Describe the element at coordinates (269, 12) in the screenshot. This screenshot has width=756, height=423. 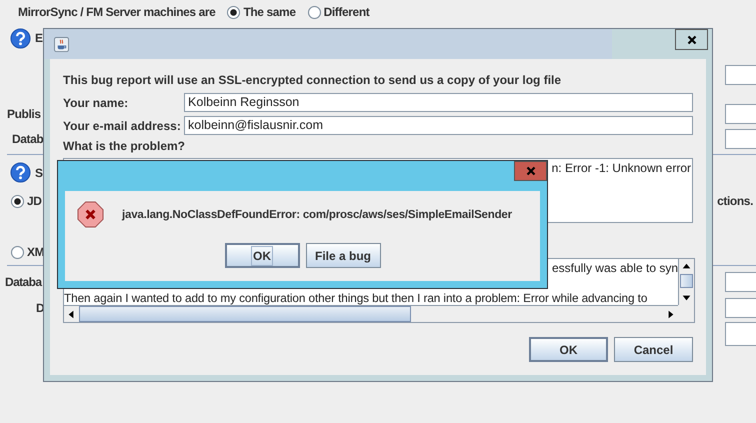
I see `radio-label: The same` at that location.